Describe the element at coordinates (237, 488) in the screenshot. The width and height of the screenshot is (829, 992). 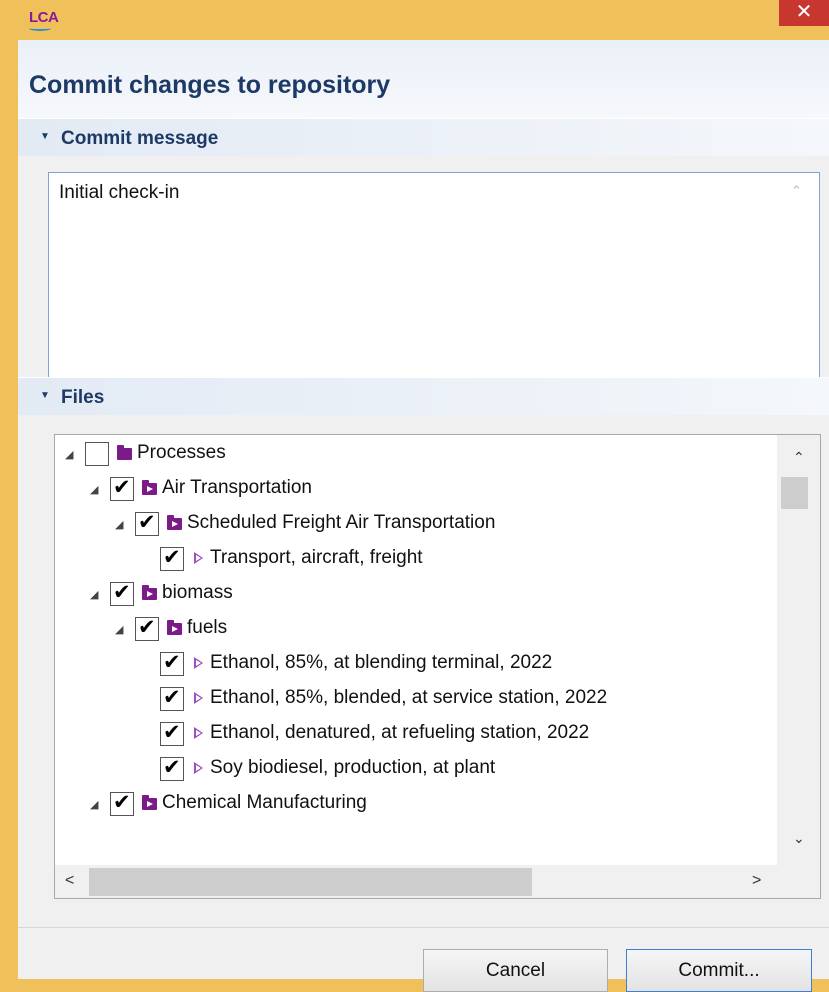
I see `tree-node-label: Air Transportation` at that location.